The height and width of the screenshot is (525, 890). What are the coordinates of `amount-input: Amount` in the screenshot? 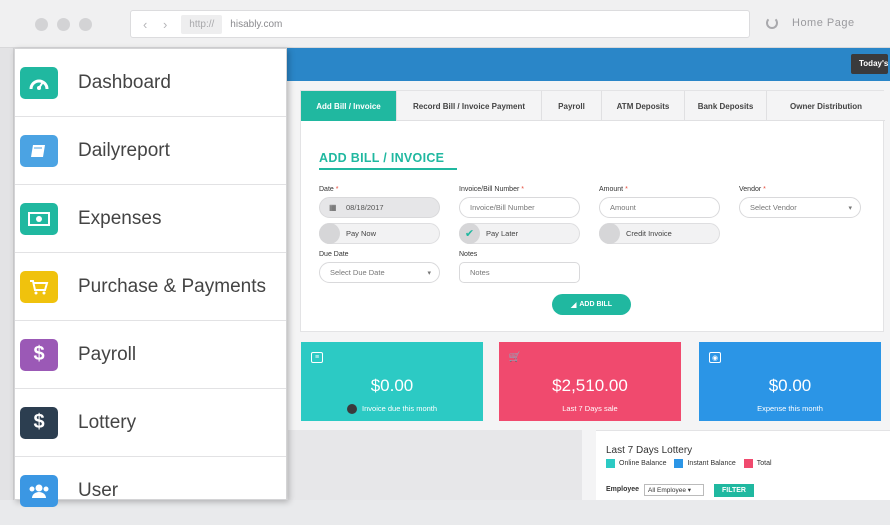 It's located at (659, 207).